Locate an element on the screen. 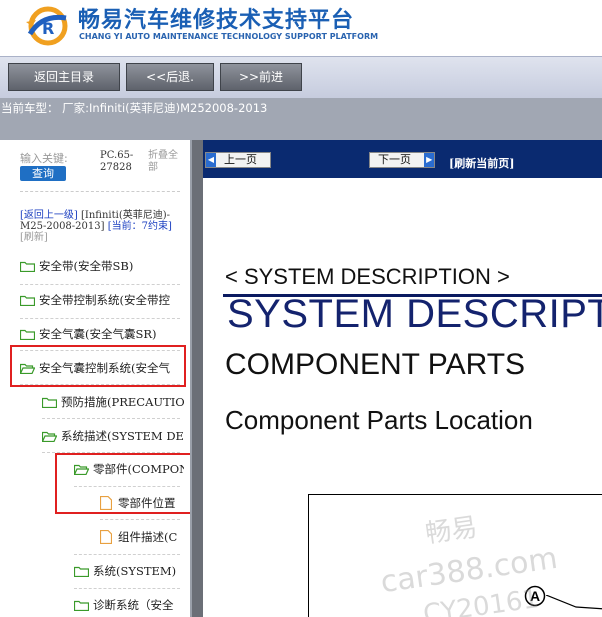 This screenshot has width=602, height=617. document-icon is located at coordinates (106, 537).